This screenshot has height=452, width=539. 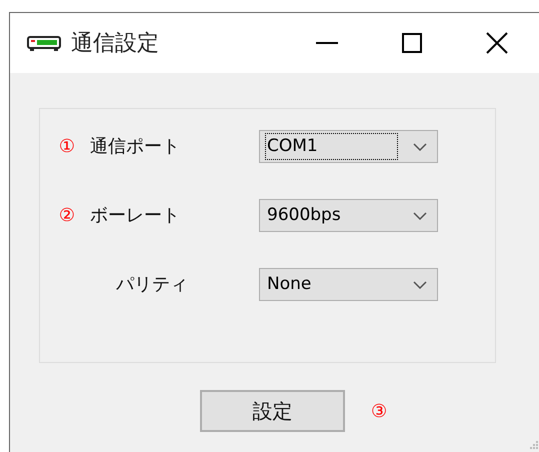 I want to click on number-marker: ③, so click(x=379, y=412).